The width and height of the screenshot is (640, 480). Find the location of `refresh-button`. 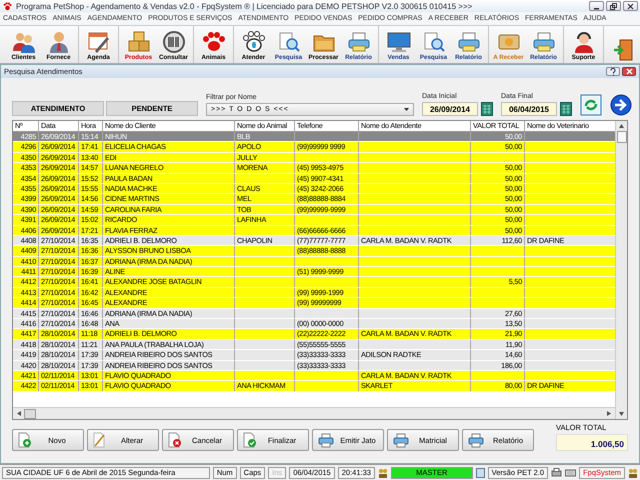

refresh-button is located at coordinates (591, 105).